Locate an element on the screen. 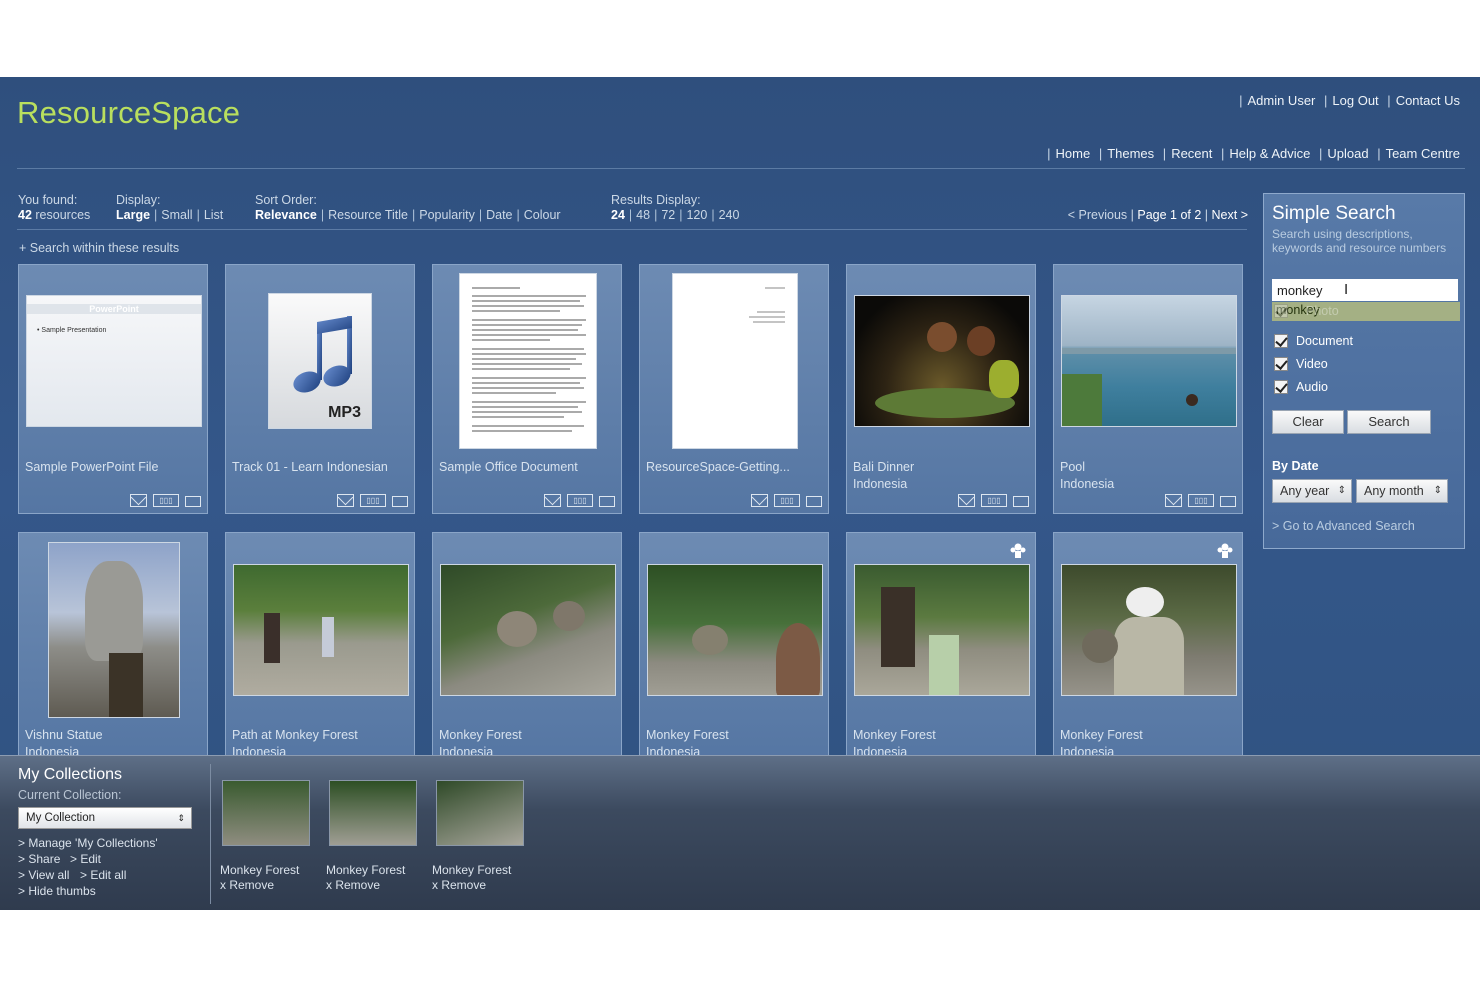  per-page-72: 72 is located at coordinates (668, 215).